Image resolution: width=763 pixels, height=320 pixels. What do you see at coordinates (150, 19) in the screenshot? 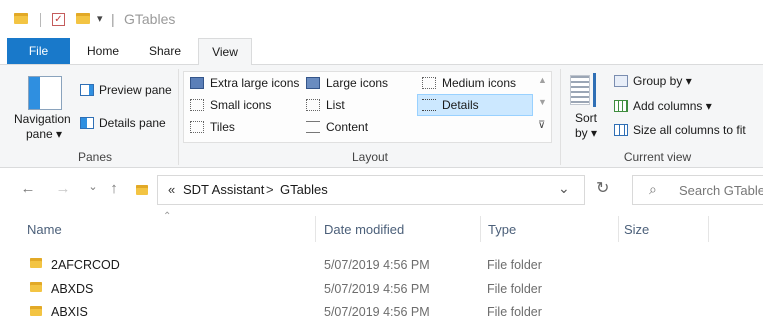
I see `window-title: GTables` at bounding box center [150, 19].